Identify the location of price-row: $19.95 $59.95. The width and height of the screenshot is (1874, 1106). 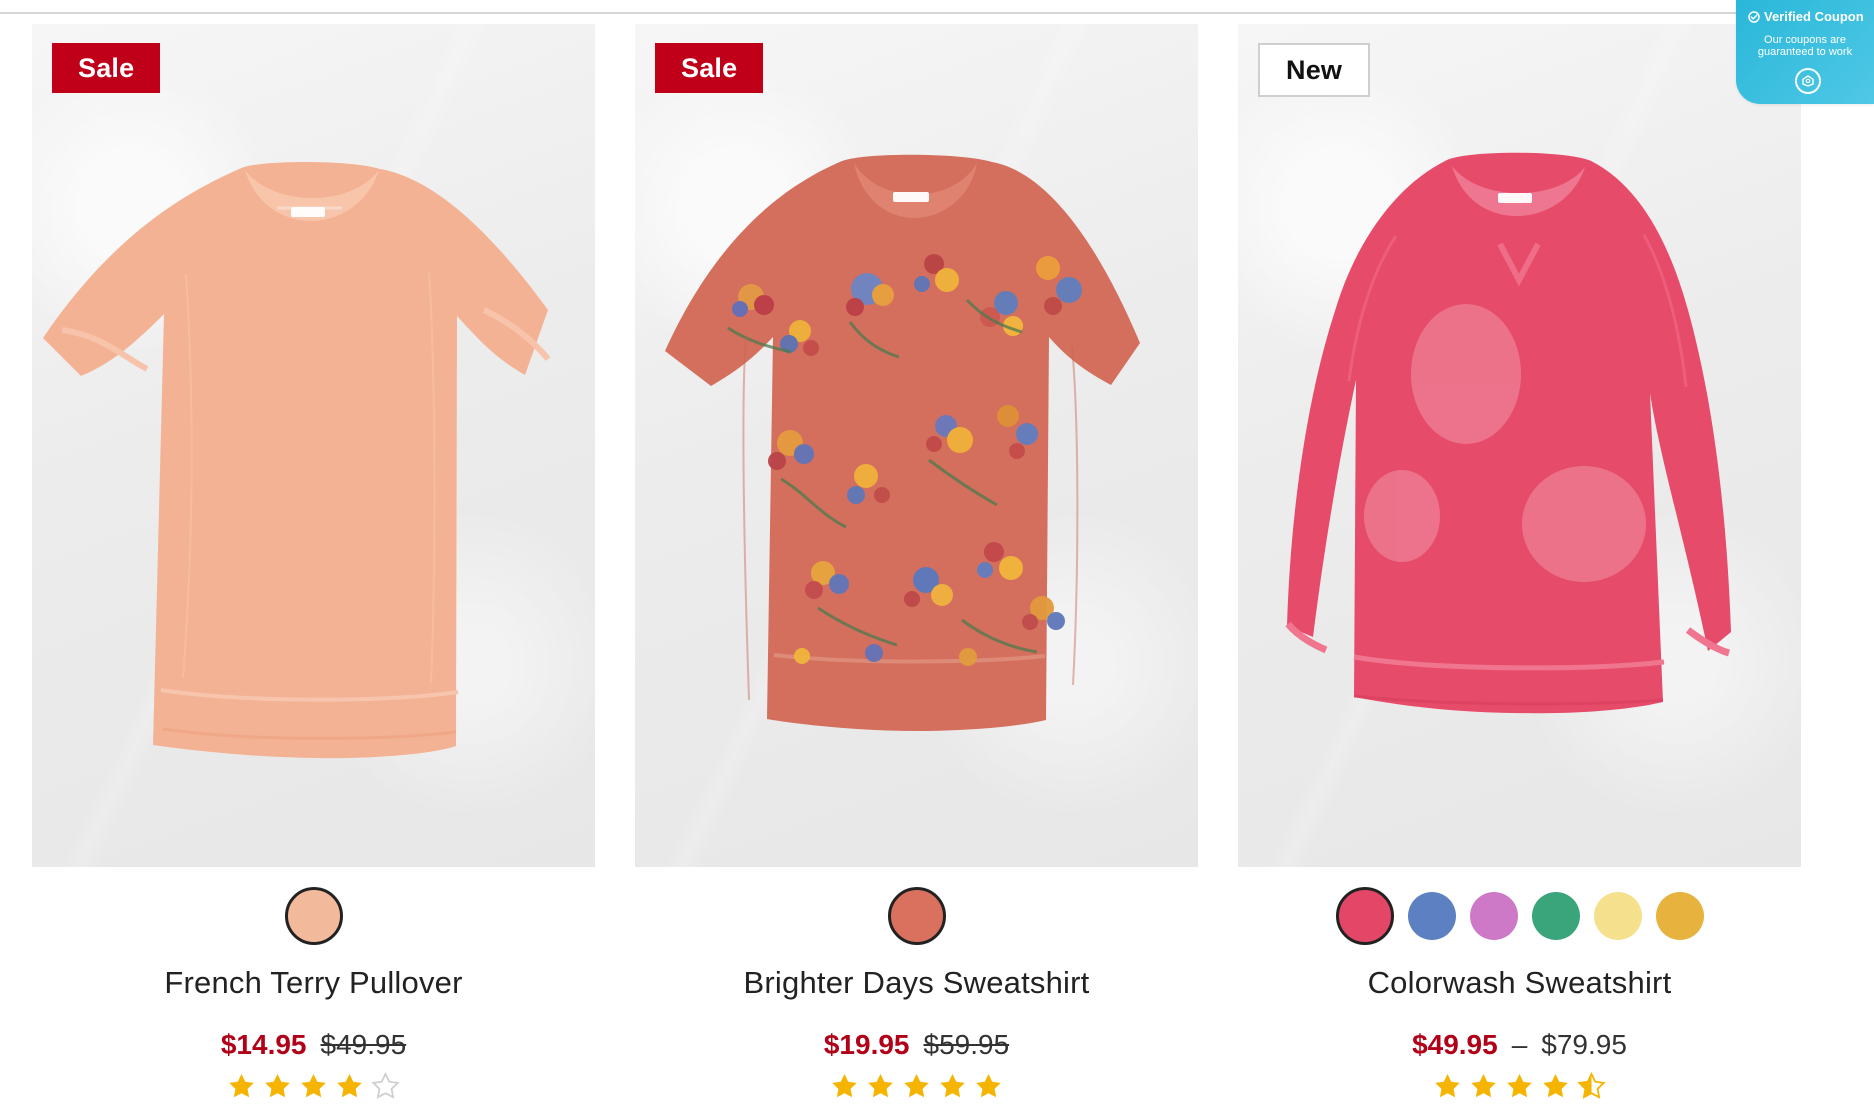
(916, 1045).